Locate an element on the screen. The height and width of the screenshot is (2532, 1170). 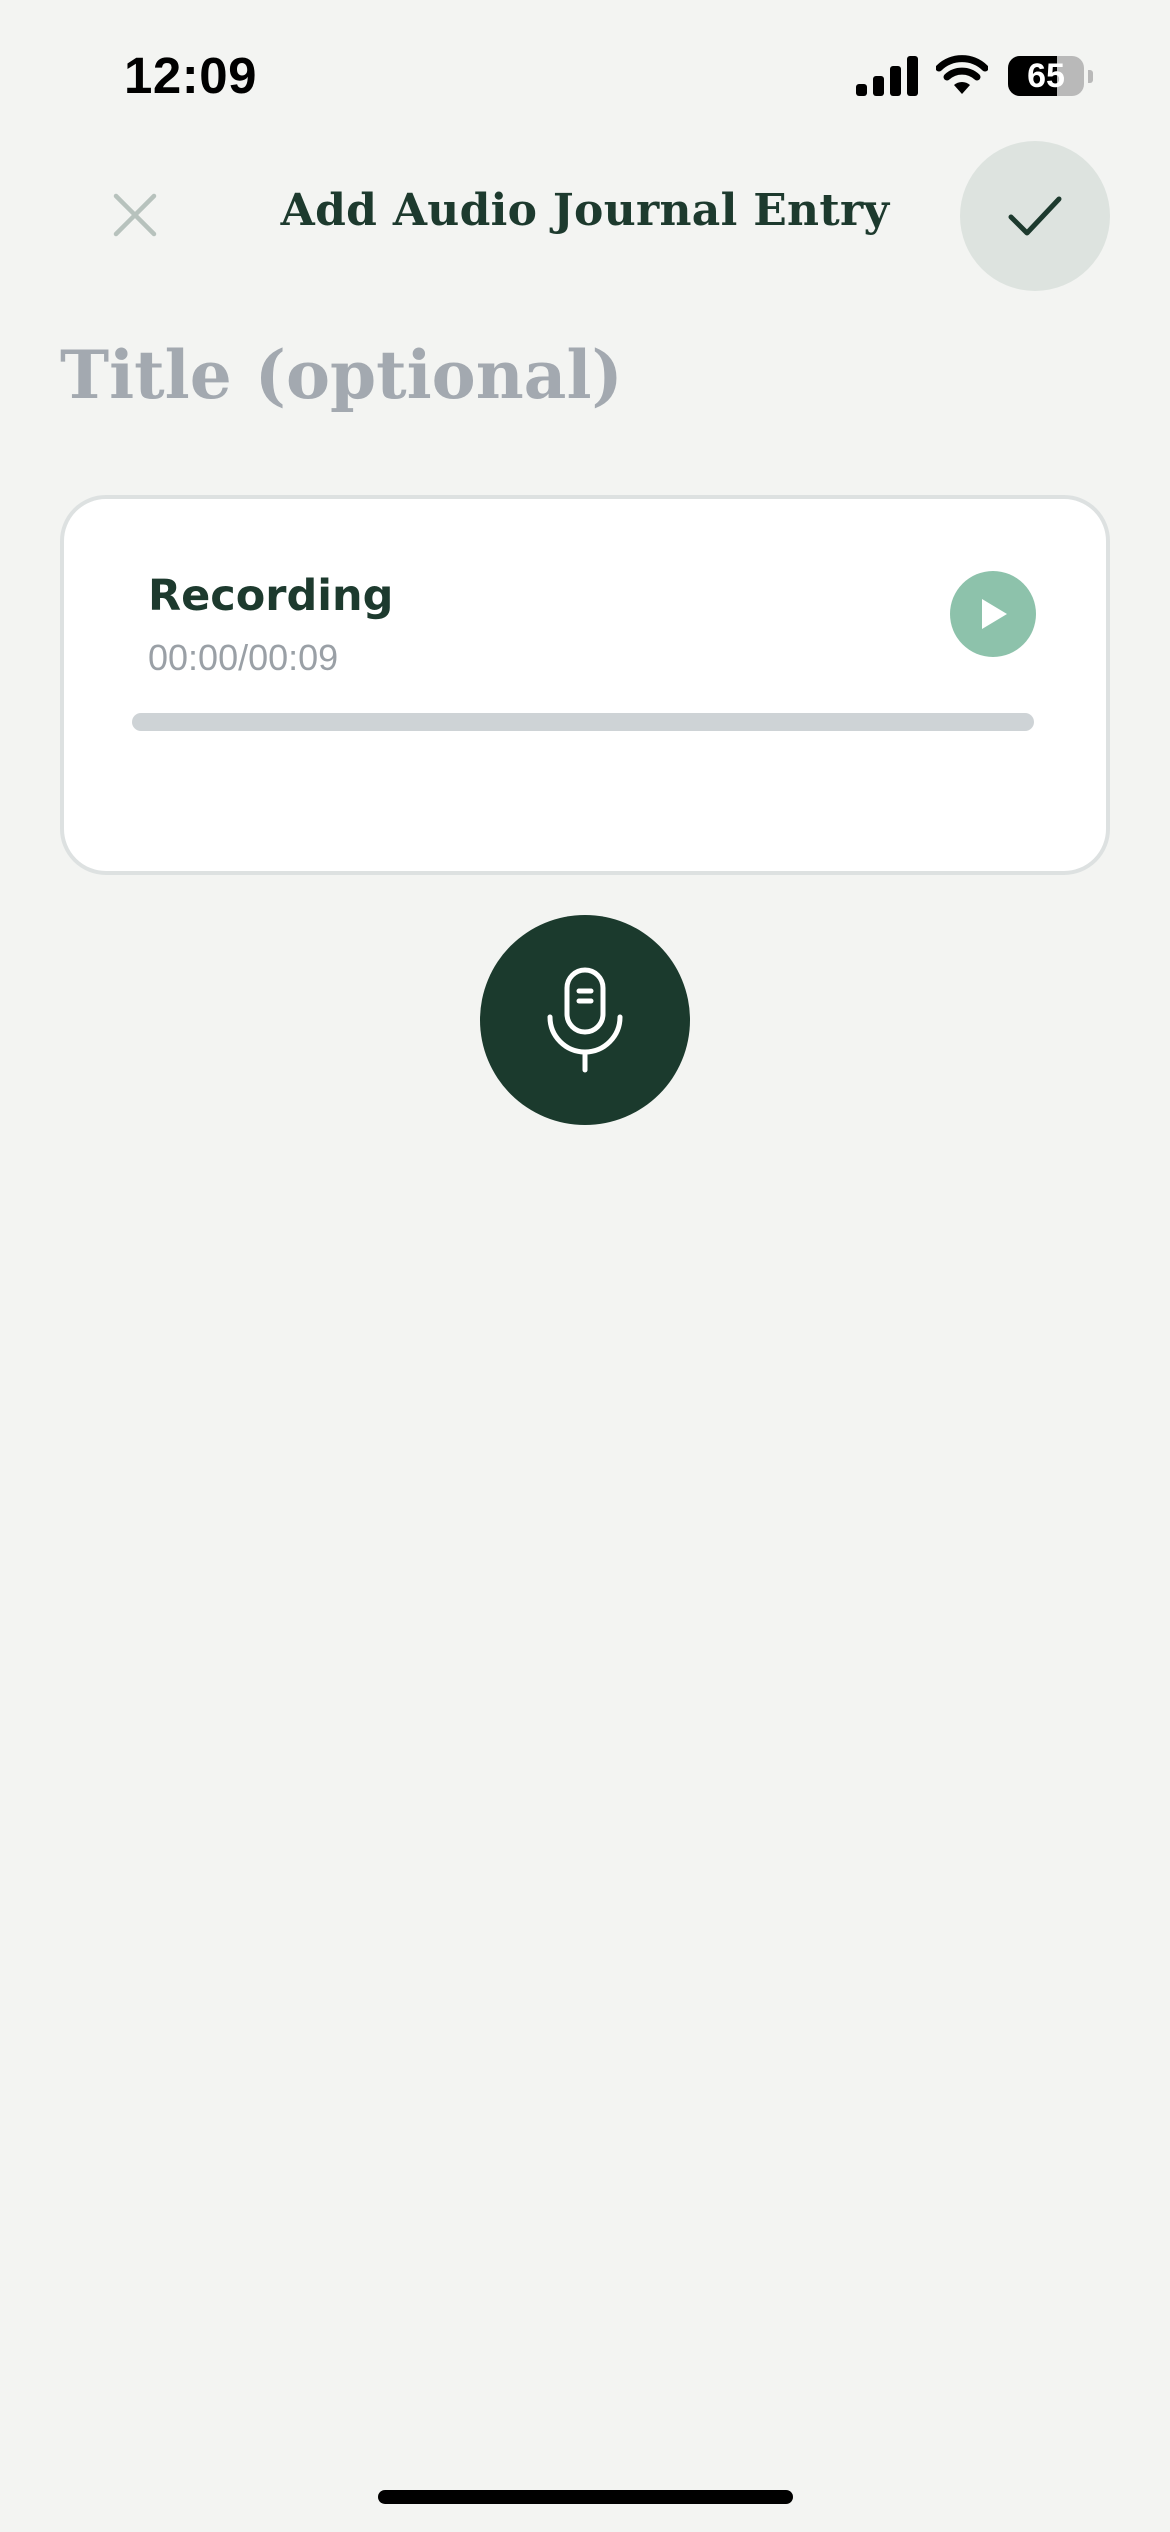
battery-indicator: 65 is located at coordinates (1050, 76).